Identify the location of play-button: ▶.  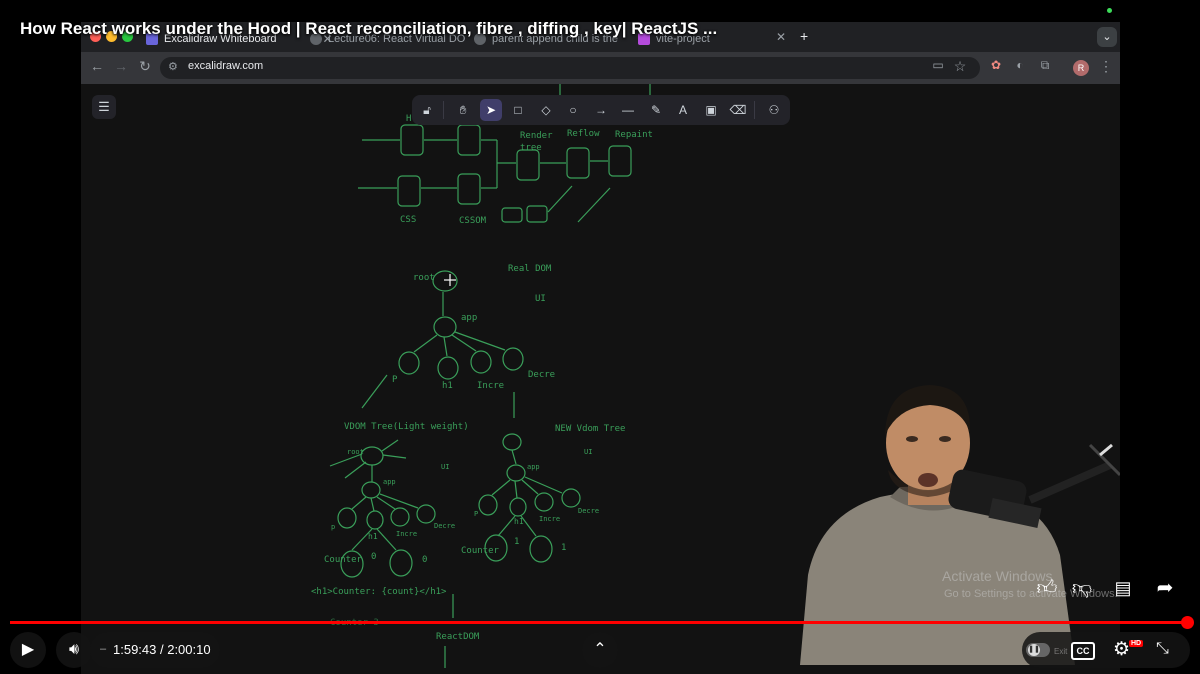
(28, 650).